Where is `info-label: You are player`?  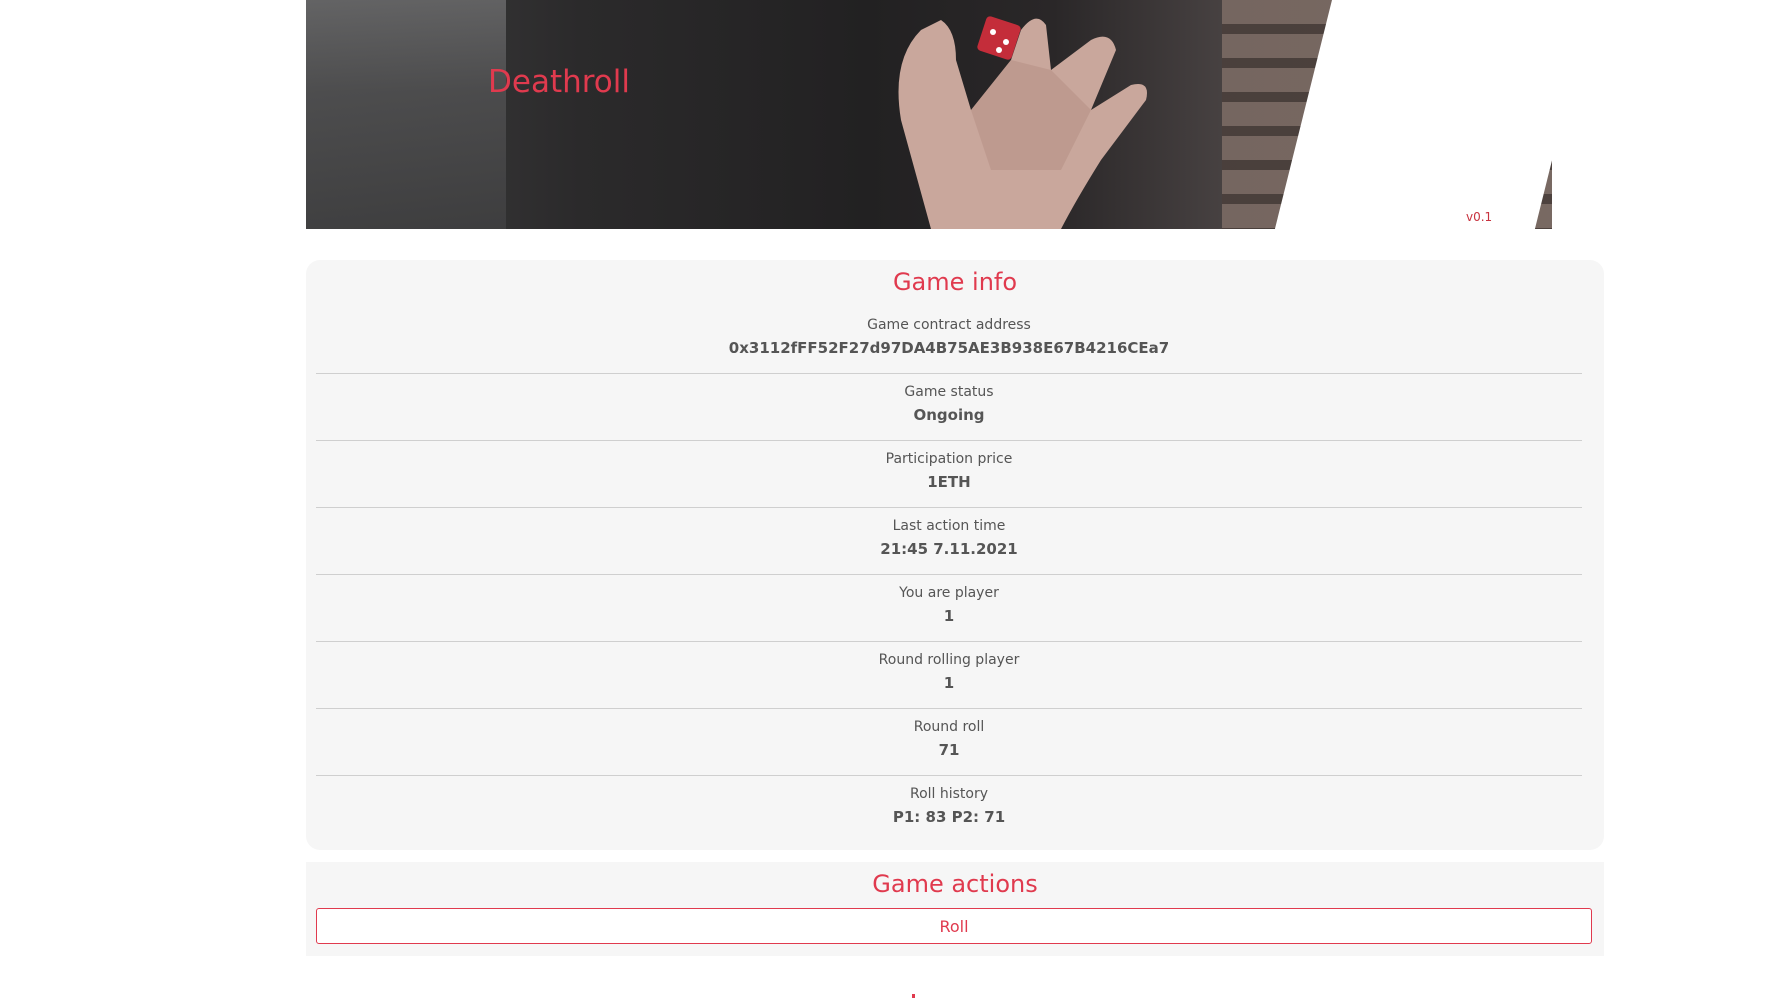 info-label: You are player is located at coordinates (949, 593).